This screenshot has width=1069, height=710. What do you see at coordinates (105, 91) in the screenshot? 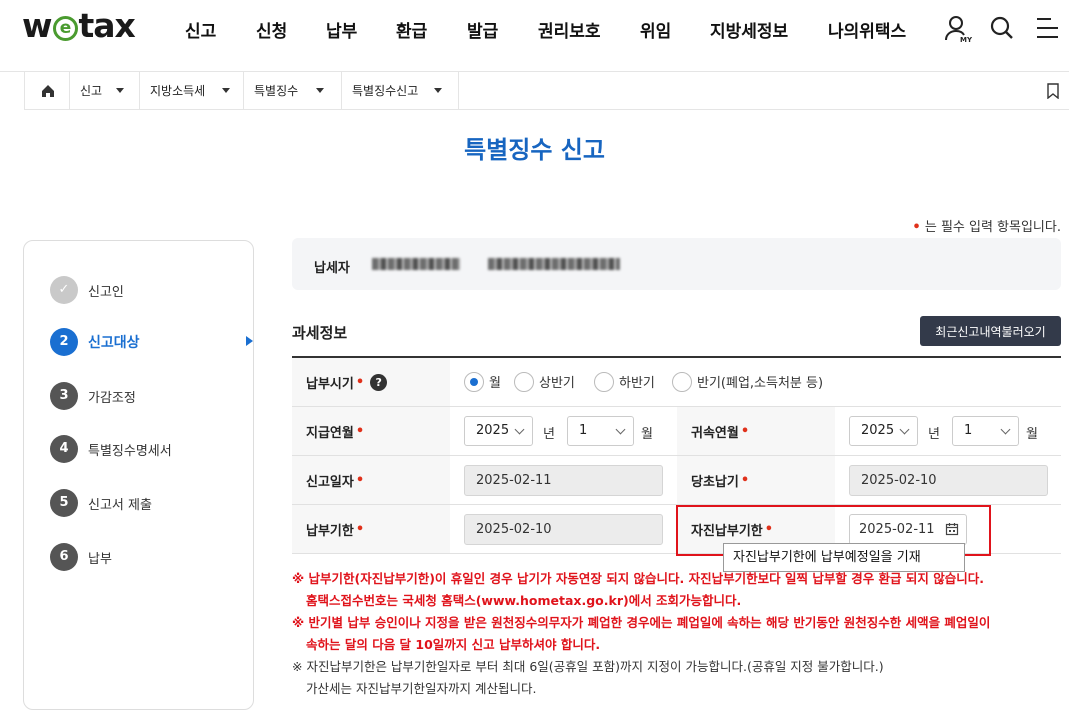
I see `breadcrumb-report: 신고` at bounding box center [105, 91].